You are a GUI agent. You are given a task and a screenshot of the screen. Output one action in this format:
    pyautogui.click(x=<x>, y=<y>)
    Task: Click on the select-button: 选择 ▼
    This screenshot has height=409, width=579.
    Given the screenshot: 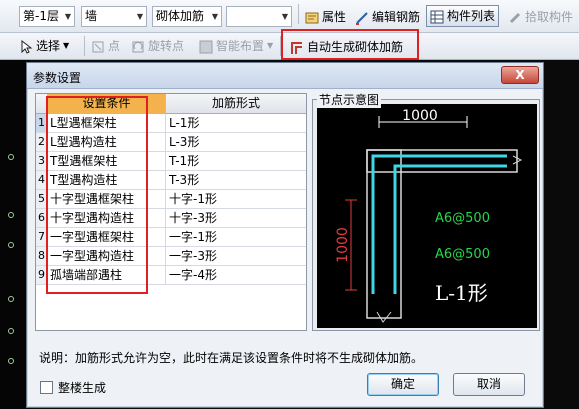 What is the action you would take?
    pyautogui.click(x=44, y=46)
    